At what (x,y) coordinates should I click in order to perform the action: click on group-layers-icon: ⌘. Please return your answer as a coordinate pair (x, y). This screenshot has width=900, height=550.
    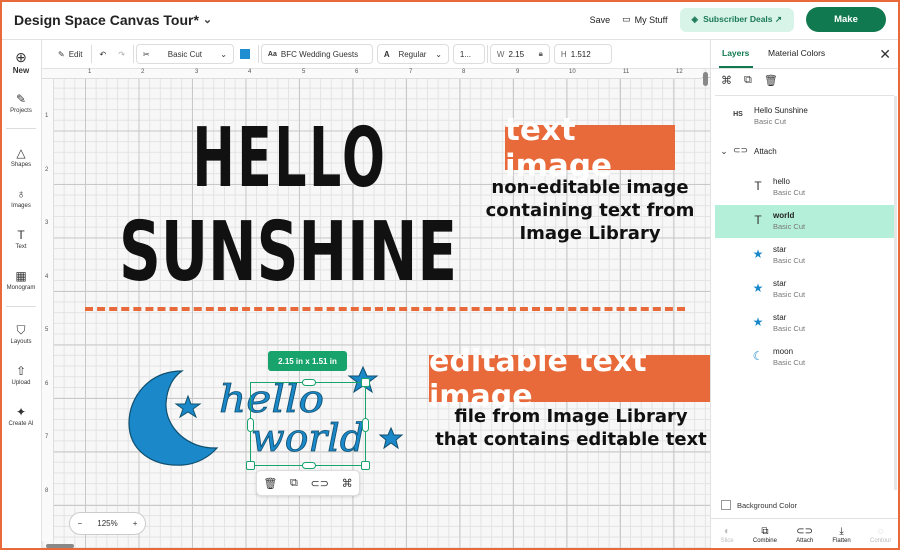
    Looking at the image, I should click on (726, 80).